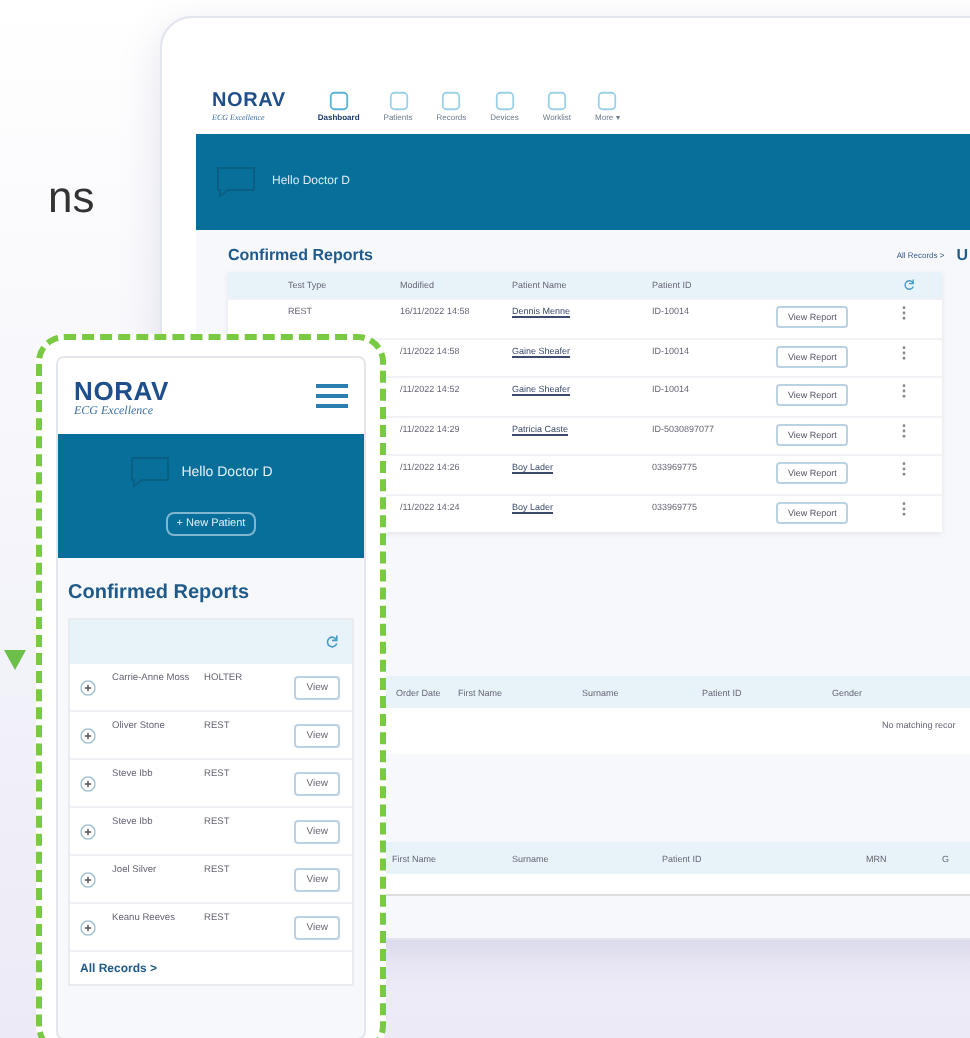 Image resolution: width=970 pixels, height=1038 pixels. I want to click on caption-text: ns, so click(71, 198).